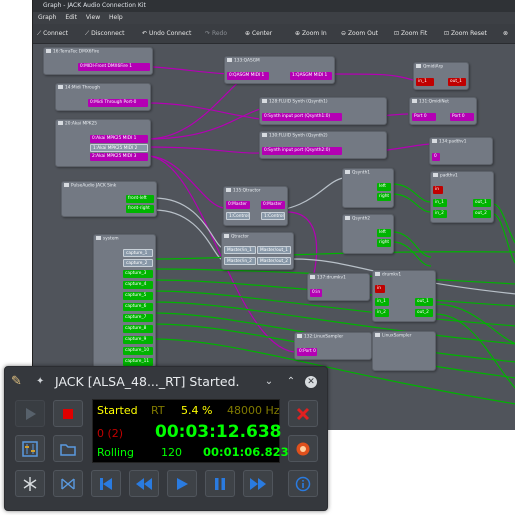 The width and height of the screenshot is (515, 515). I want to click on node-drumkv1-audio: drumkv1 in in_1 out_1 in_2 out_2, so click(404, 296).